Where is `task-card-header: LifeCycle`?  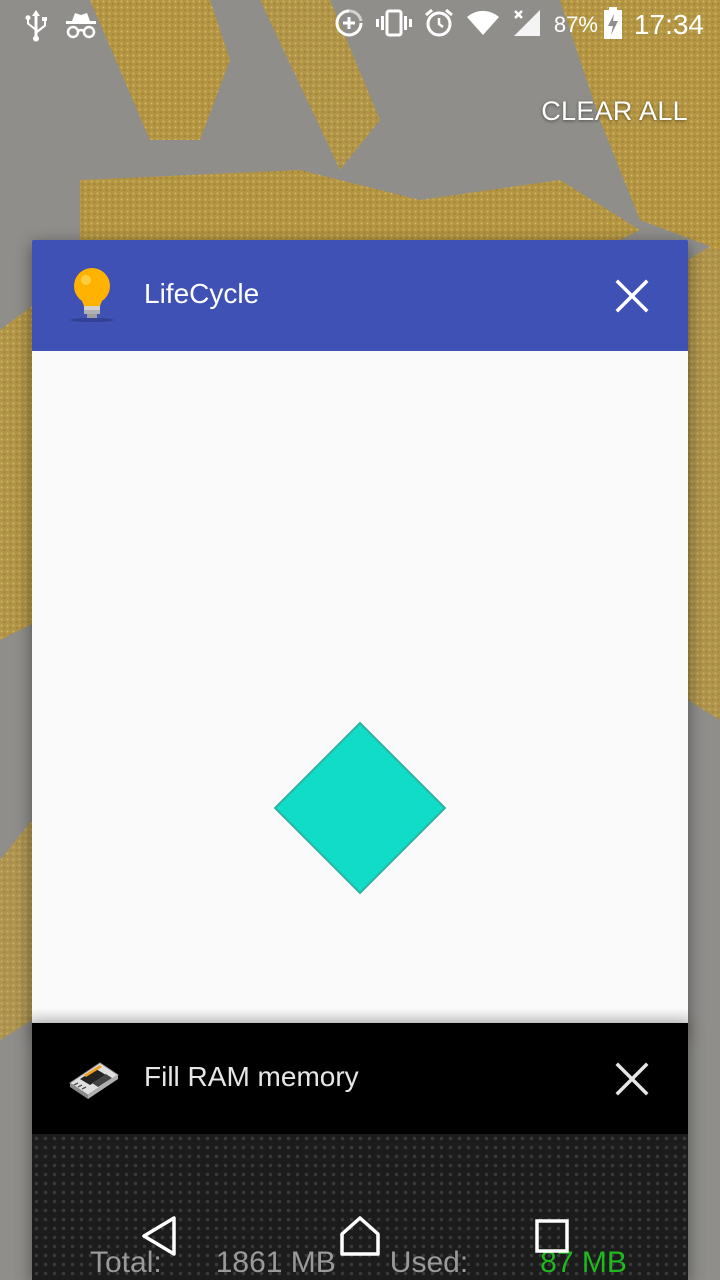
task-card-header: LifeCycle is located at coordinates (360, 295).